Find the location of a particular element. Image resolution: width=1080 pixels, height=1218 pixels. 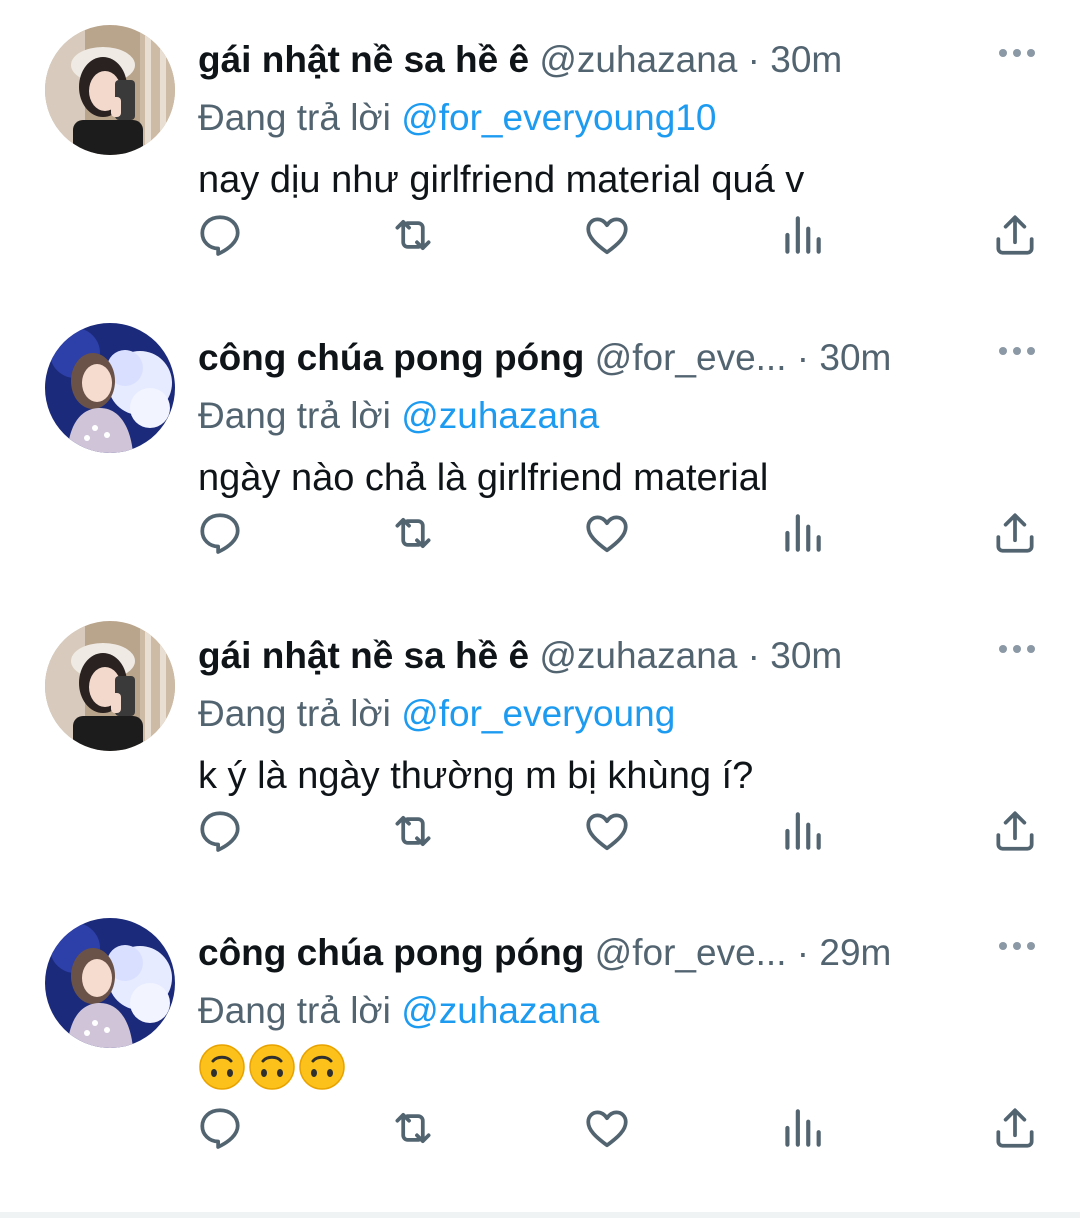

tweet-text: k ý là ngày thường m bị khùng í? is located at coordinates (476, 776).